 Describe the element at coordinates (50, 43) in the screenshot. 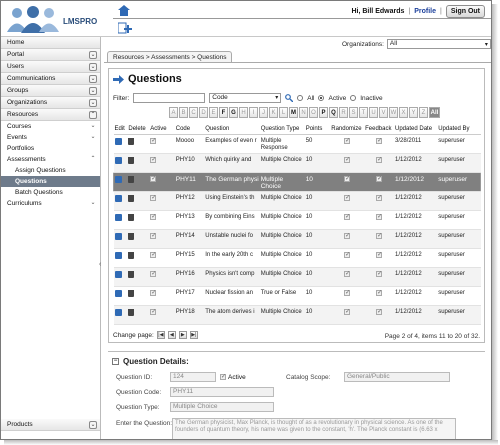

I see `sidebar-item-home: Home` at that location.